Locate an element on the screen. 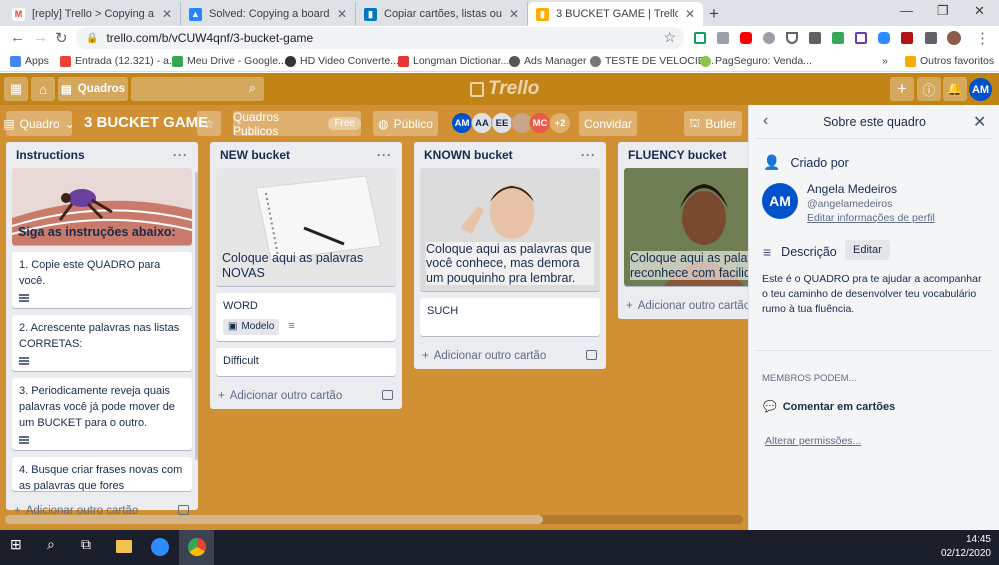 The height and width of the screenshot is (565, 999). apps-switcher-icon: ▦ is located at coordinates (16, 89).